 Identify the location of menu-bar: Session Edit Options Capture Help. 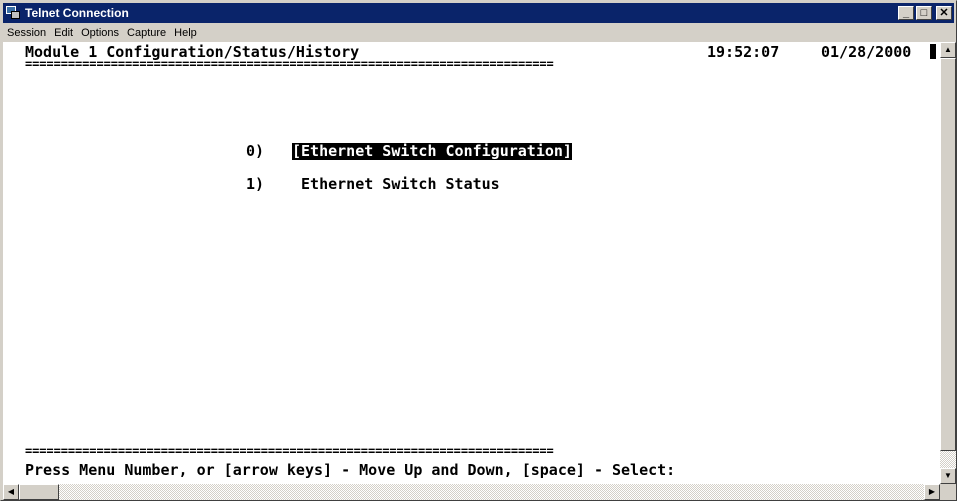
(478, 33).